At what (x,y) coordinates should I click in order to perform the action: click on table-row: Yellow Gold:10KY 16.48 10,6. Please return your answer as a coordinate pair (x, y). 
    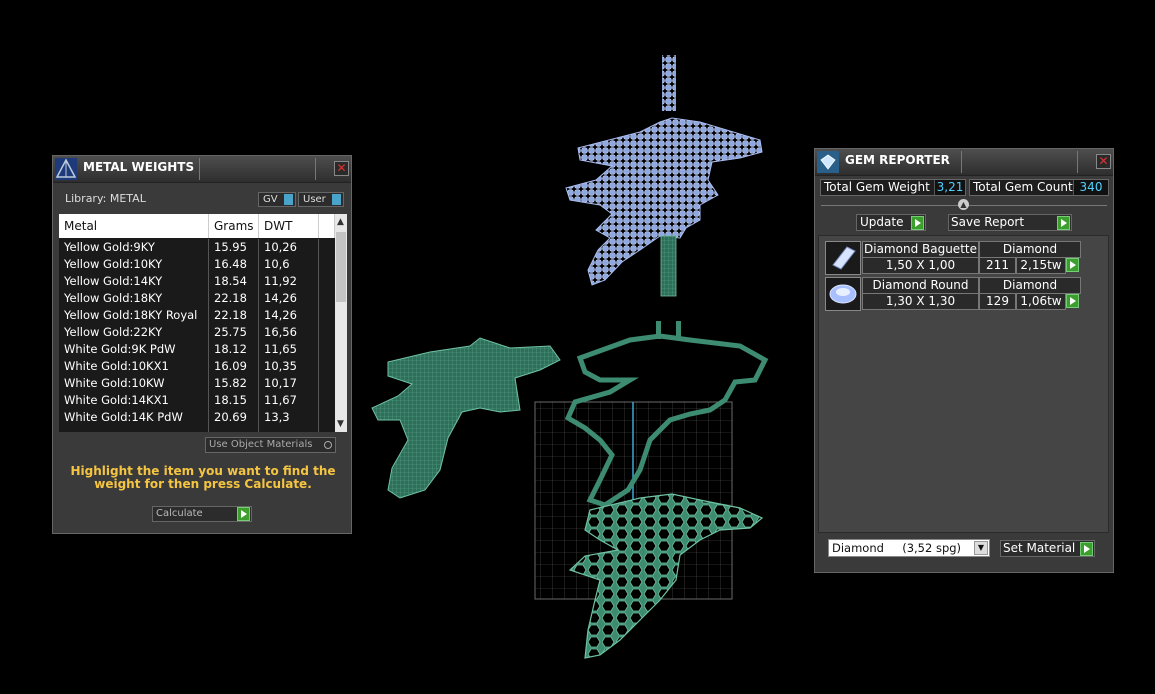
    Looking at the image, I should click on (197, 264).